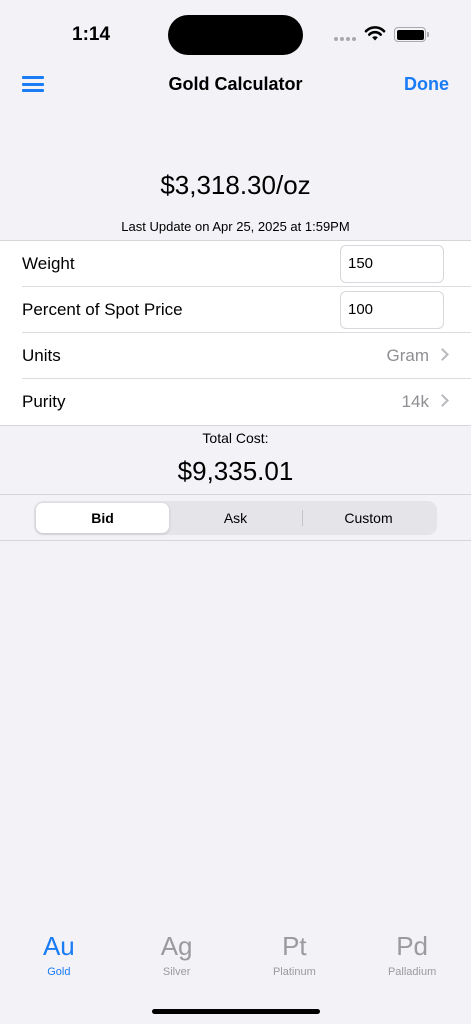  I want to click on segment-container: Bid Ask Custom, so click(235, 517).